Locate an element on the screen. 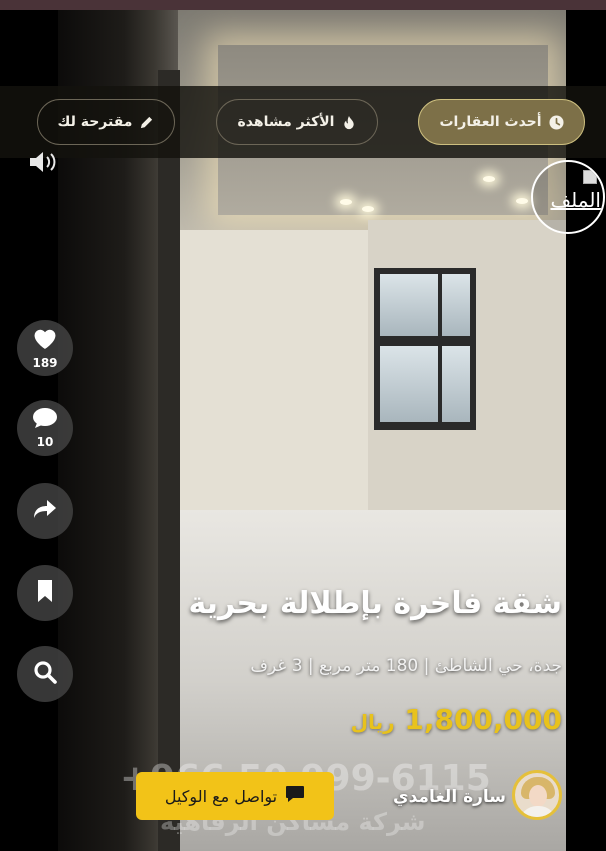  tab-label: أحدث العقارات is located at coordinates (490, 122).